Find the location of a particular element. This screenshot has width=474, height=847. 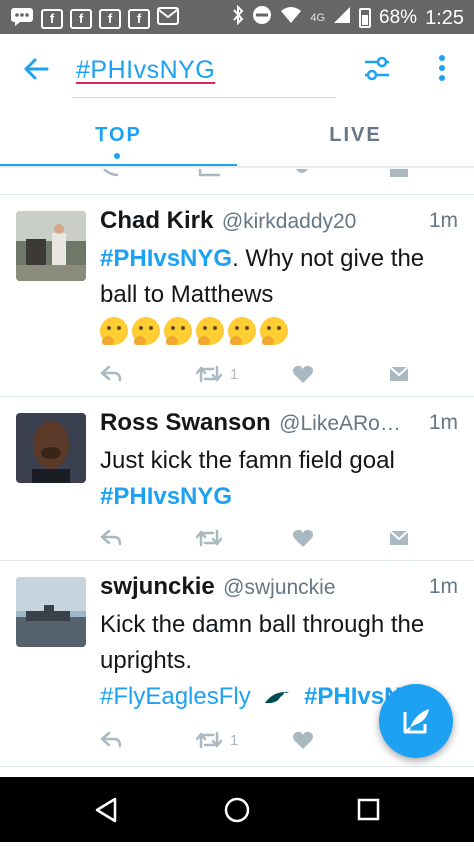

search-field: #PHIvsNYG is located at coordinates (204, 73).